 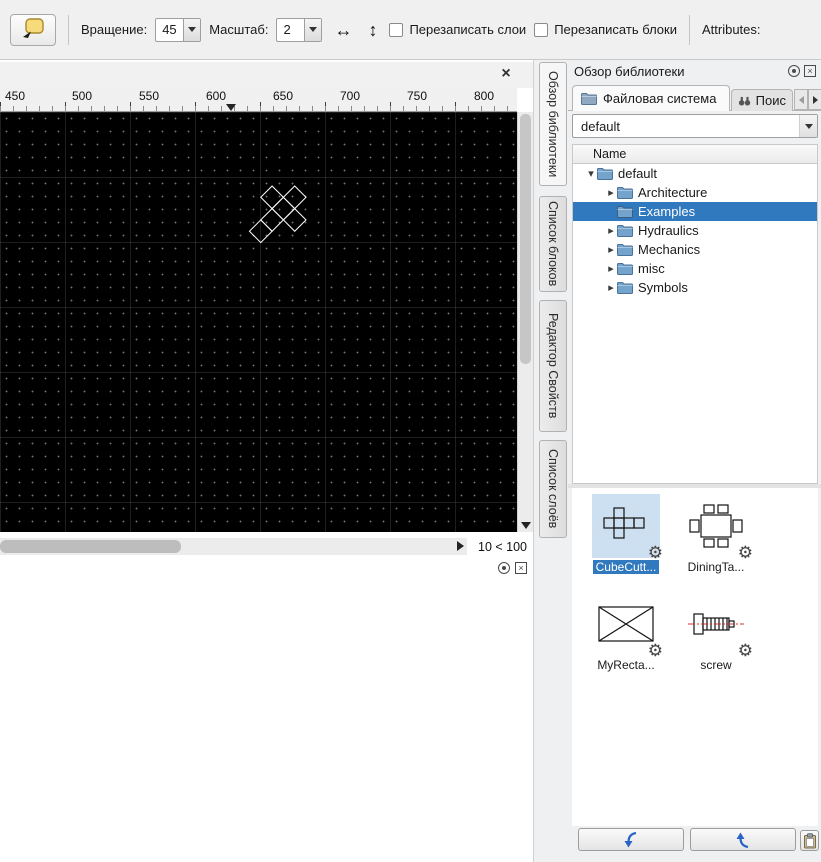 I want to click on library-path-combobox: default, so click(x=695, y=126).